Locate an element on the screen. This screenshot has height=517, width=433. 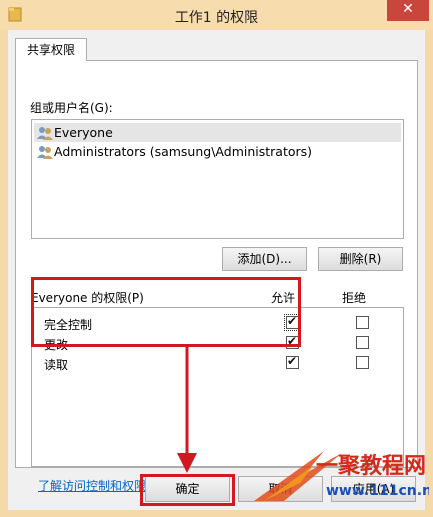
deny-column-header: 拒绝 is located at coordinates (354, 298).